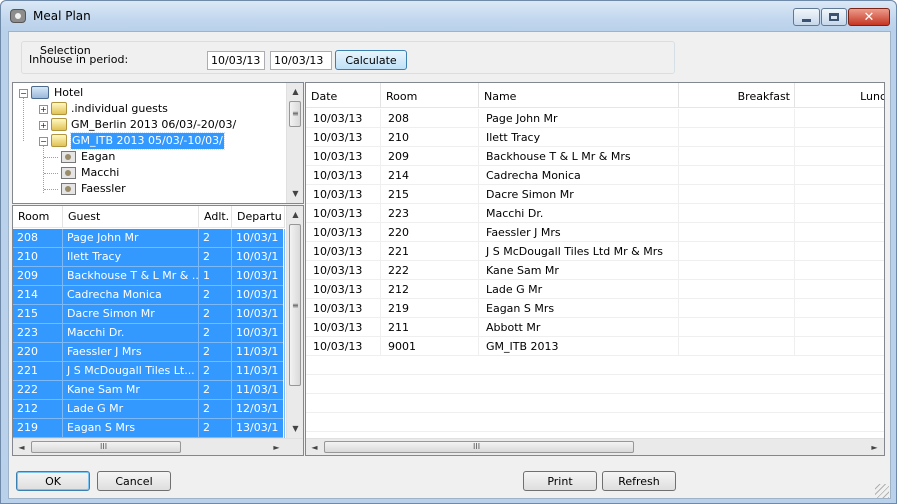  I want to click on meal-grid-horizontal-scrollbar: ◄ III ►, so click(595, 446).